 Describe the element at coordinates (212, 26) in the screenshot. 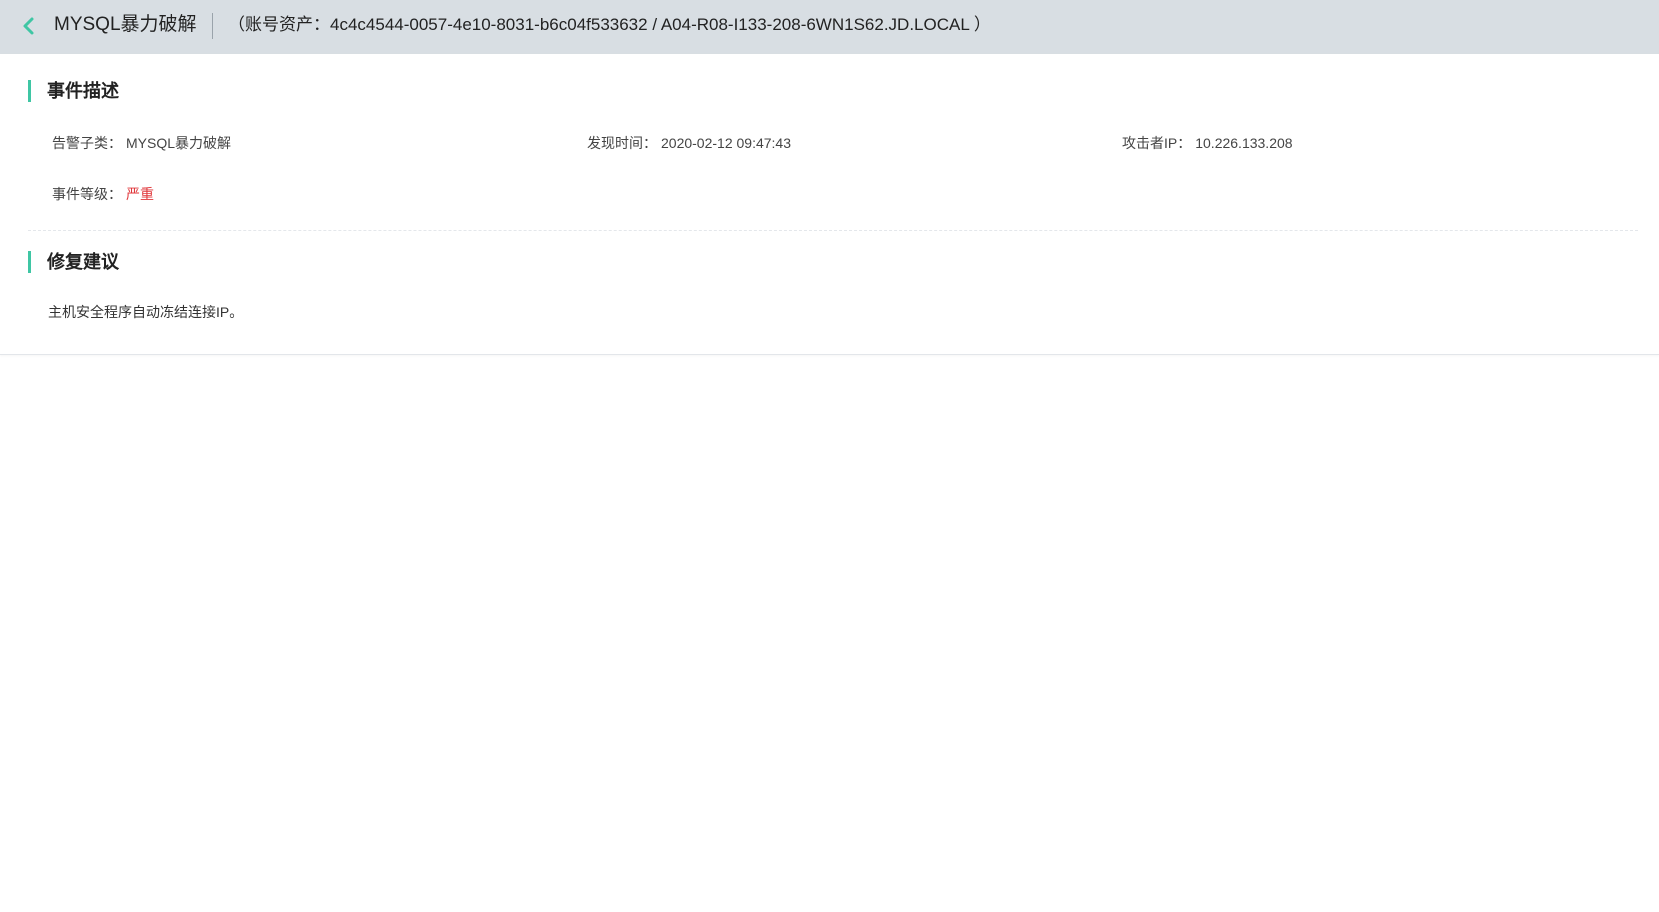

I see `header-divider` at that location.